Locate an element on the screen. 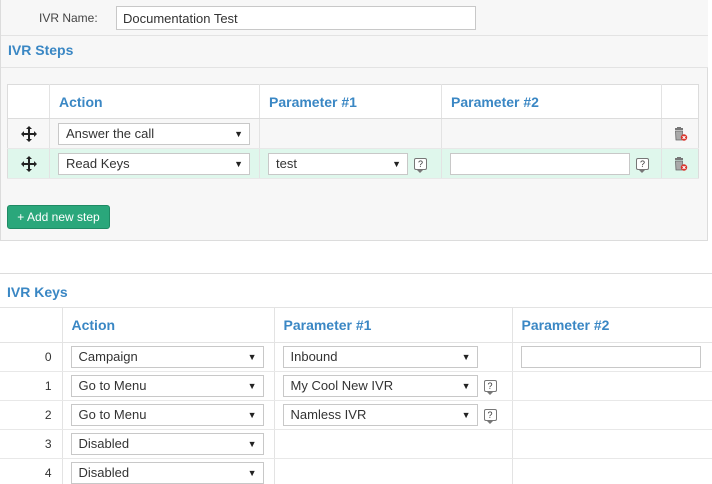  step-row: Read Keys ▼ test ▼ ? ? is located at coordinates (353, 163).